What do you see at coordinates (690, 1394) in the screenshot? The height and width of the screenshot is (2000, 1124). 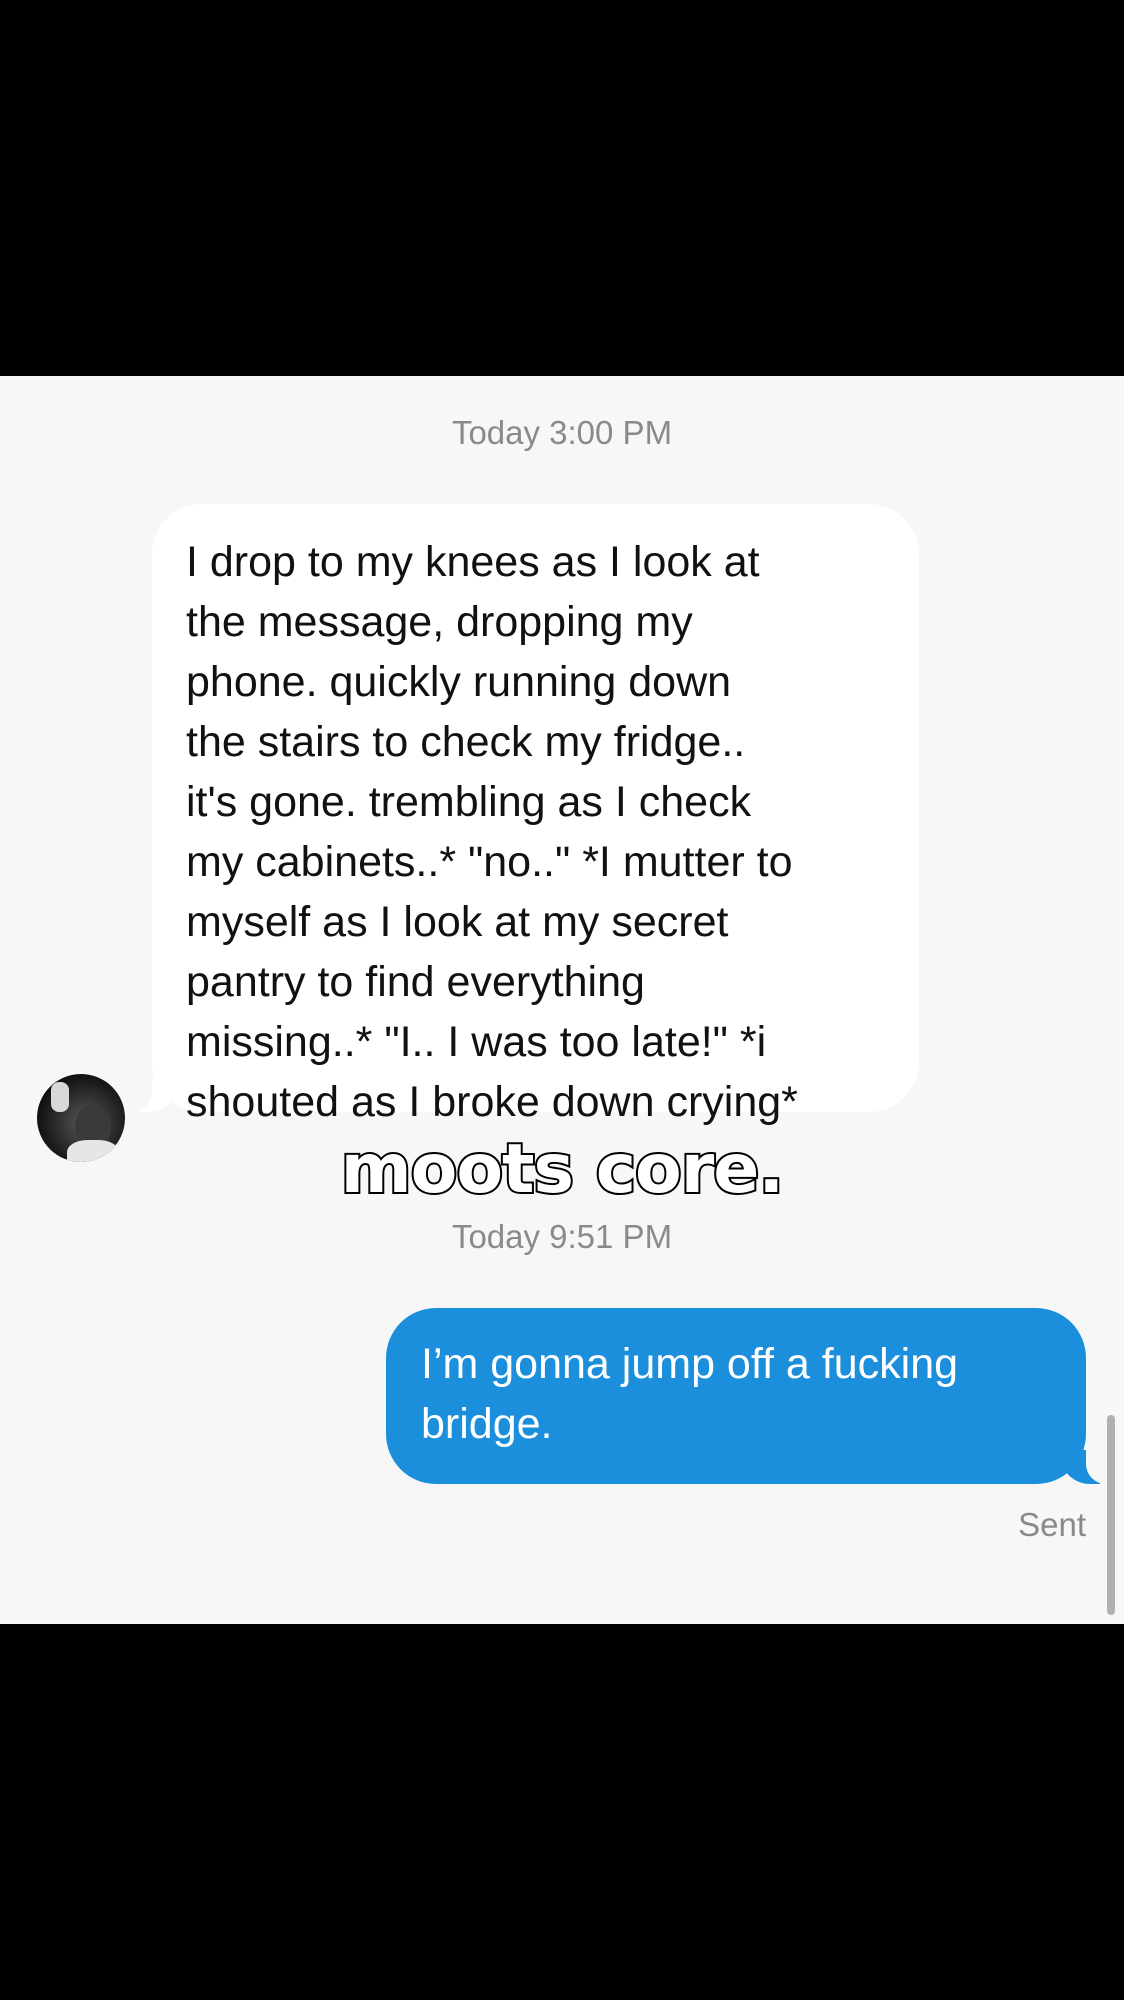 I see `sent-message-text: I’m gonna jump off a fucking bridge.` at bounding box center [690, 1394].